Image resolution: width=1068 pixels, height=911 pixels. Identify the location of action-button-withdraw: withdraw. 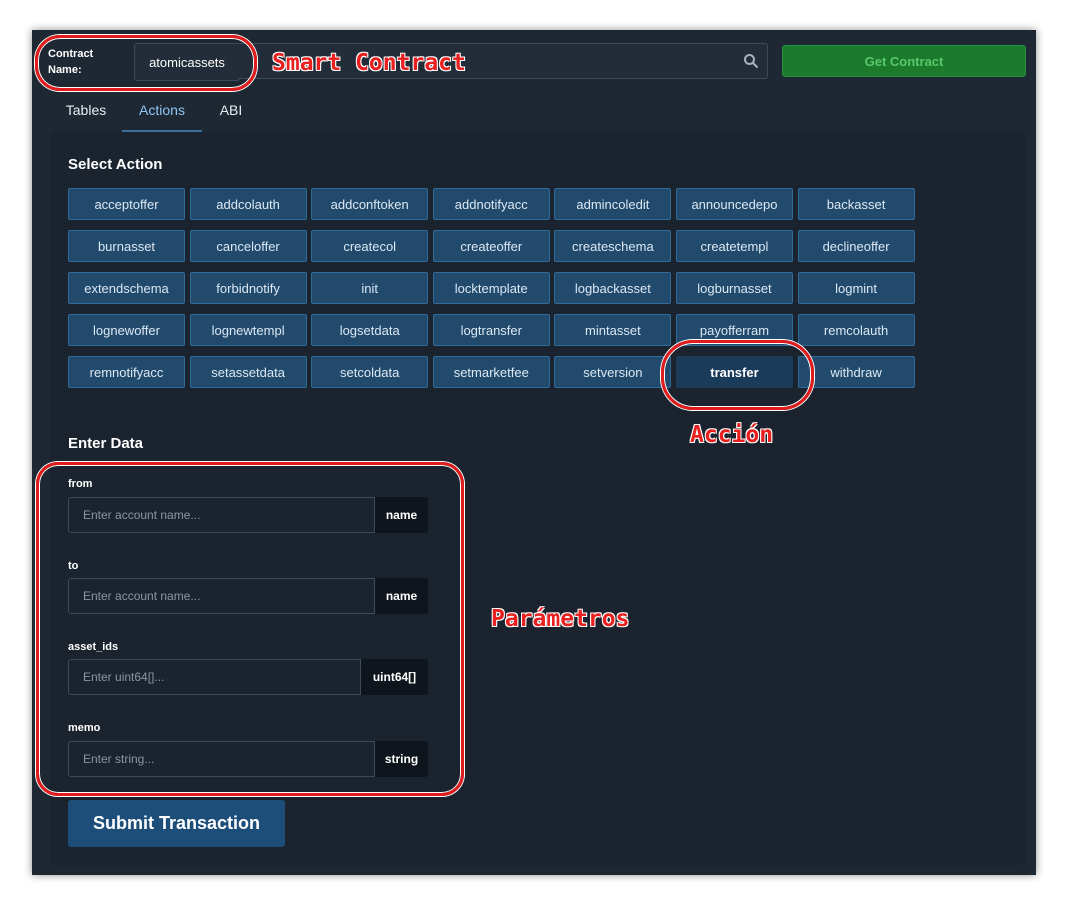
(856, 372).